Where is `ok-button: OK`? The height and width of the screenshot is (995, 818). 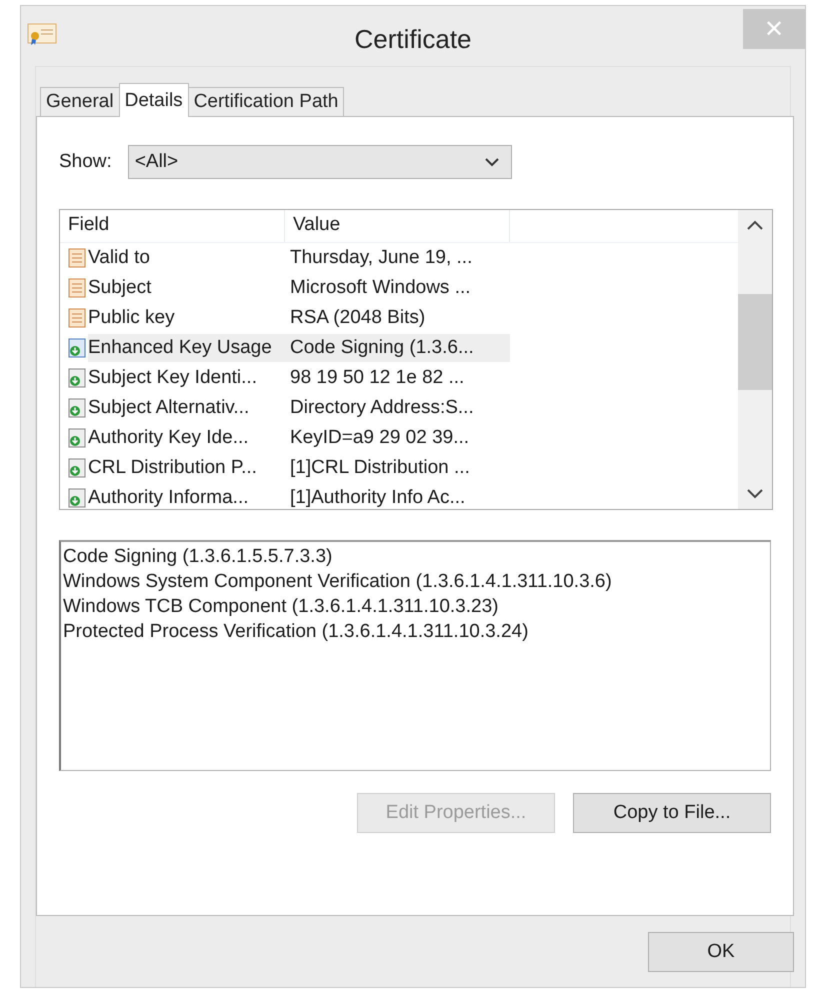
ok-button: OK is located at coordinates (721, 952).